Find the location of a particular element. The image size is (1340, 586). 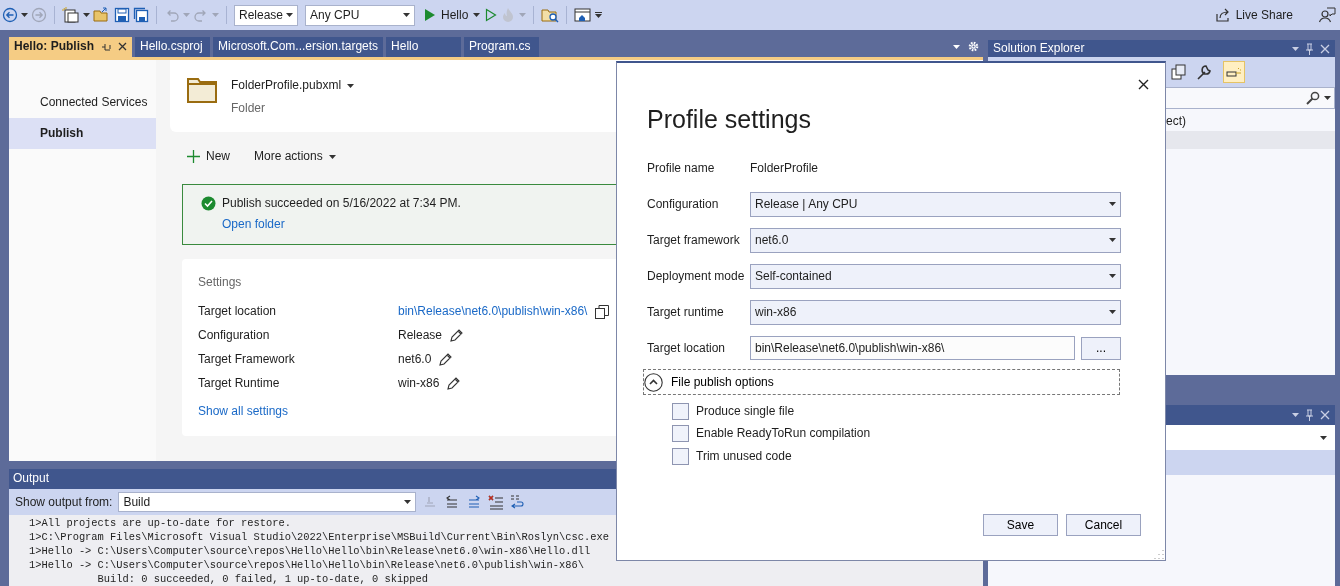

nav-item: Publish is located at coordinates (82, 133).